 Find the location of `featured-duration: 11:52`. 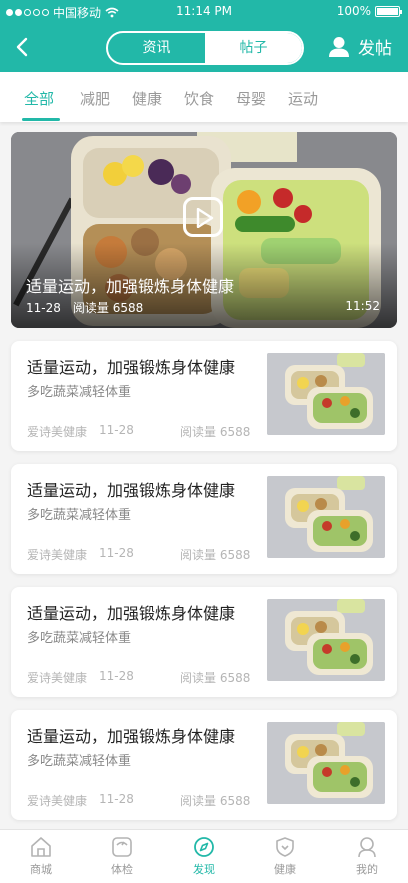

featured-duration: 11:52 is located at coordinates (362, 306).